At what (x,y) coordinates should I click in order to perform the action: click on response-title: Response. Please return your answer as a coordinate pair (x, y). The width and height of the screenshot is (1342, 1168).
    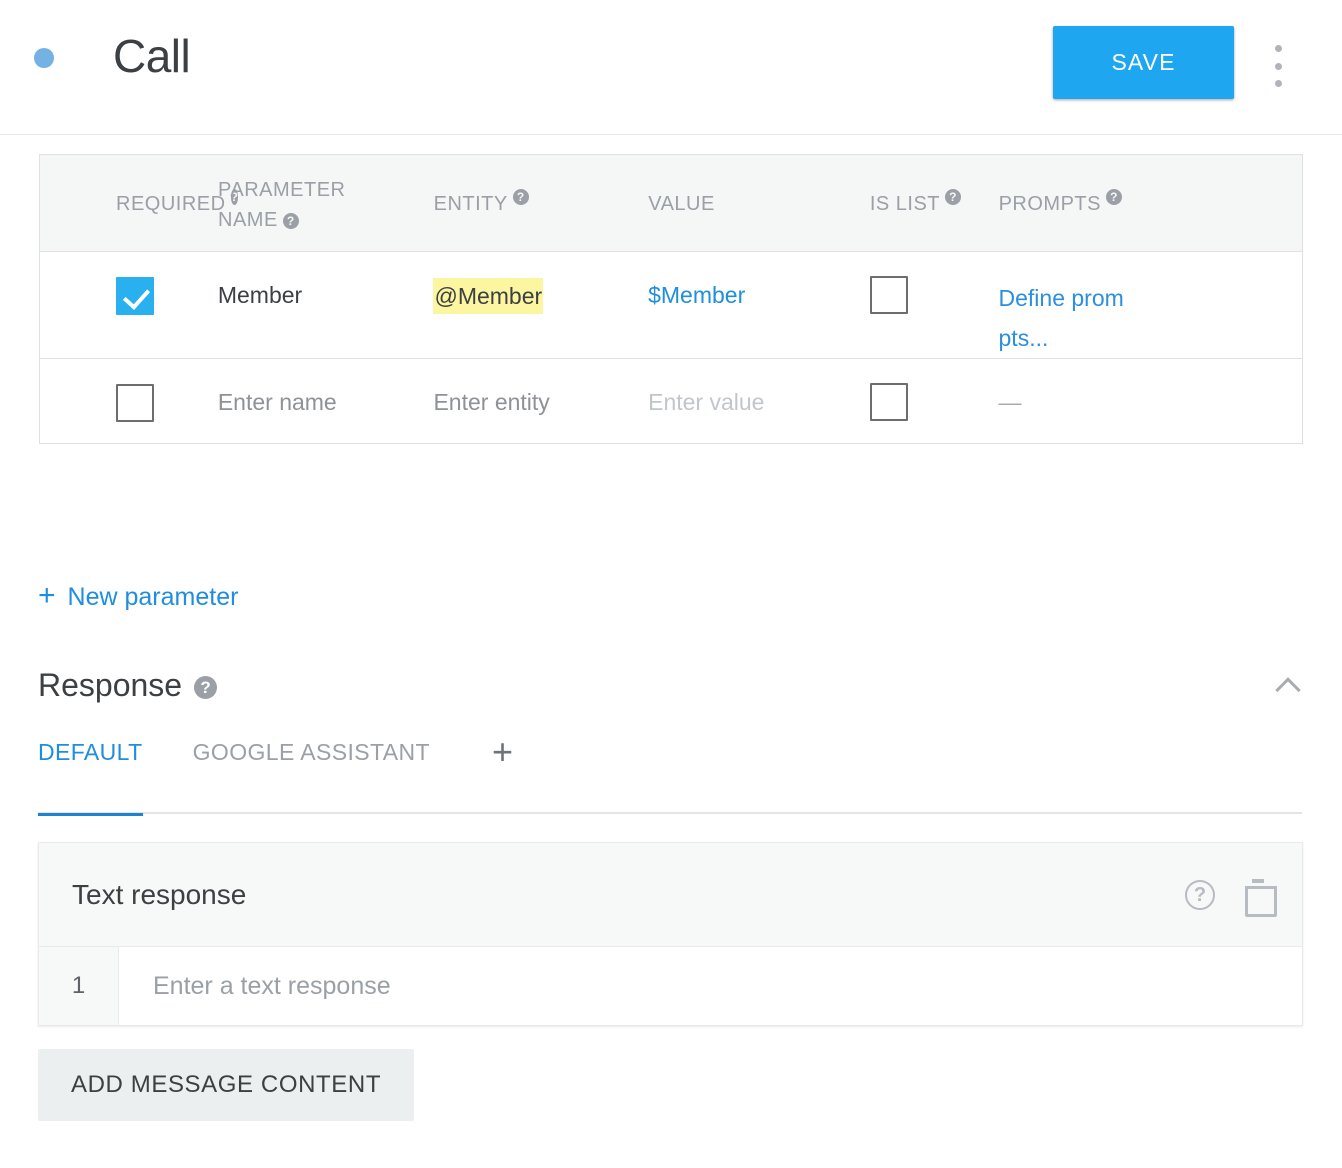
    Looking at the image, I should click on (110, 685).